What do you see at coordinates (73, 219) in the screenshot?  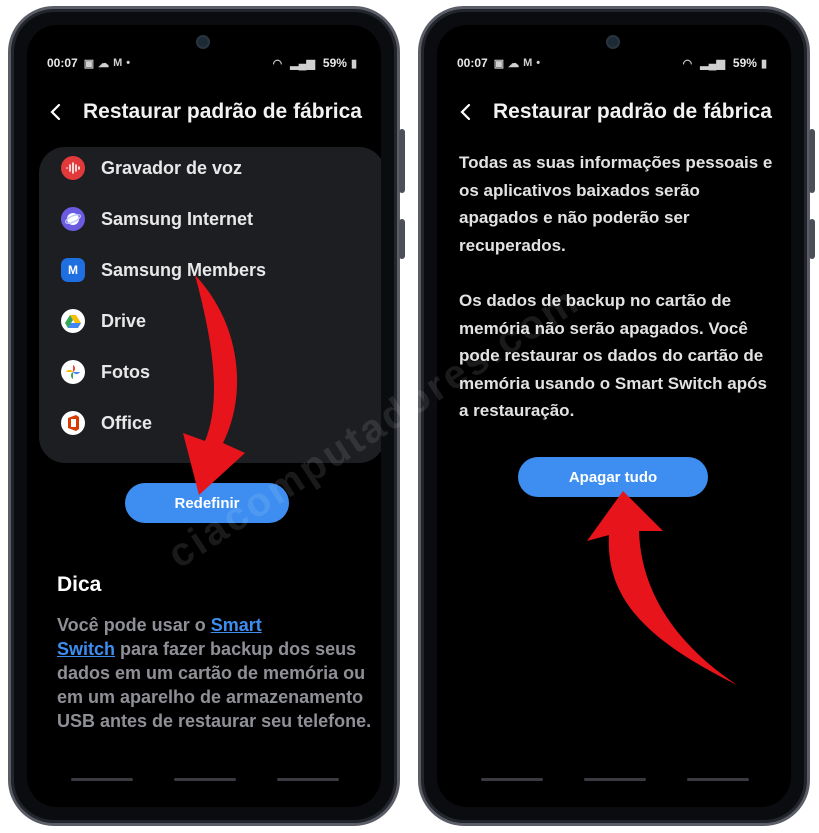 I see `samsung-internet-icon` at bounding box center [73, 219].